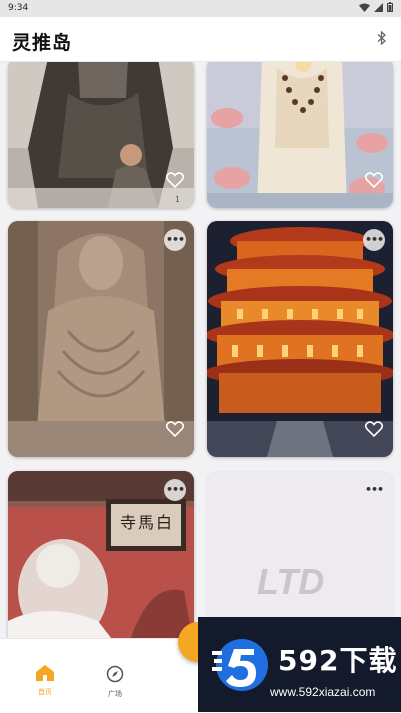  What do you see at coordinates (390, 7) in the screenshot?
I see `battery-icon` at bounding box center [390, 7].